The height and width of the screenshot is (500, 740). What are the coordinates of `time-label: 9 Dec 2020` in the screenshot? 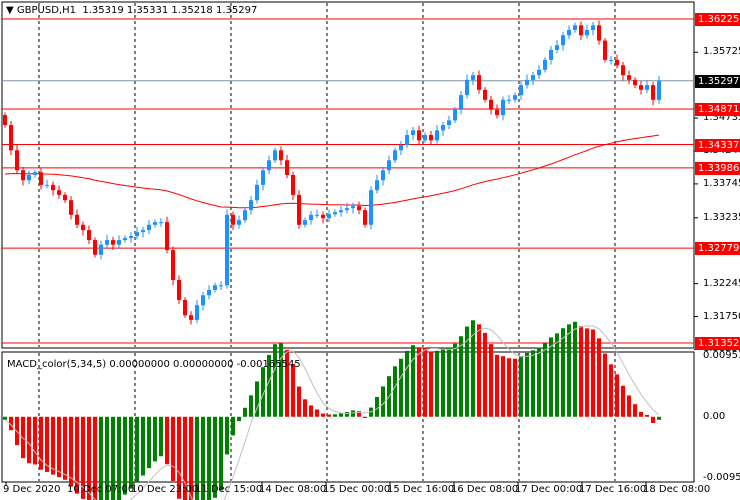 It's located at (32, 489).